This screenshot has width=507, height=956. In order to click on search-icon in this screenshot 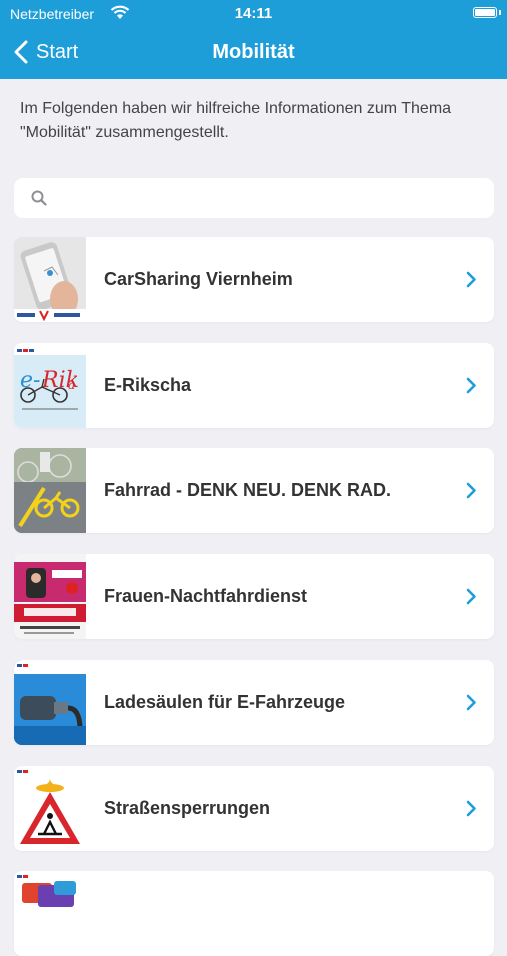, I will do `click(39, 198)`.